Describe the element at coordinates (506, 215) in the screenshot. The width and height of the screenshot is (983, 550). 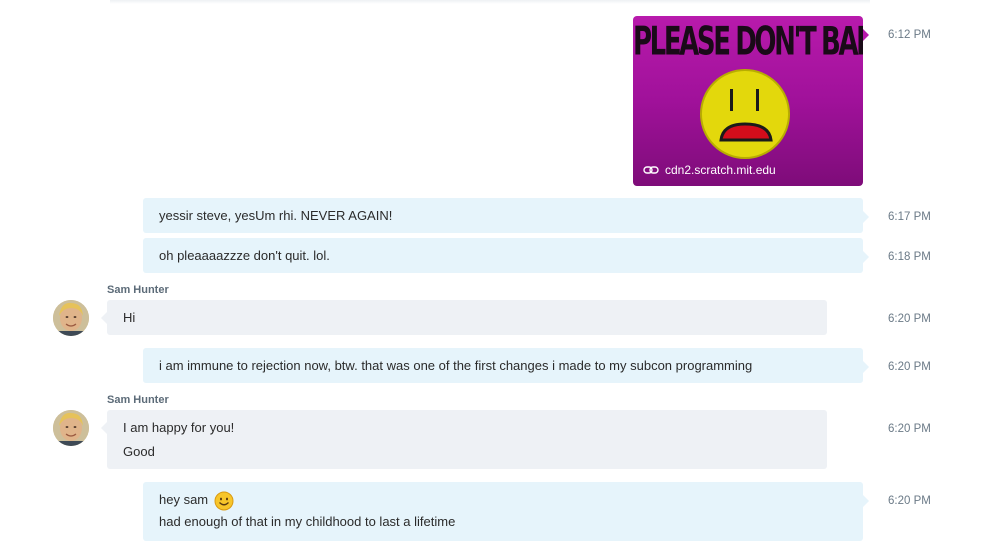
I see `outgoing-message: yessir steve, yesUm rhi. NEVER AGAIN!` at that location.